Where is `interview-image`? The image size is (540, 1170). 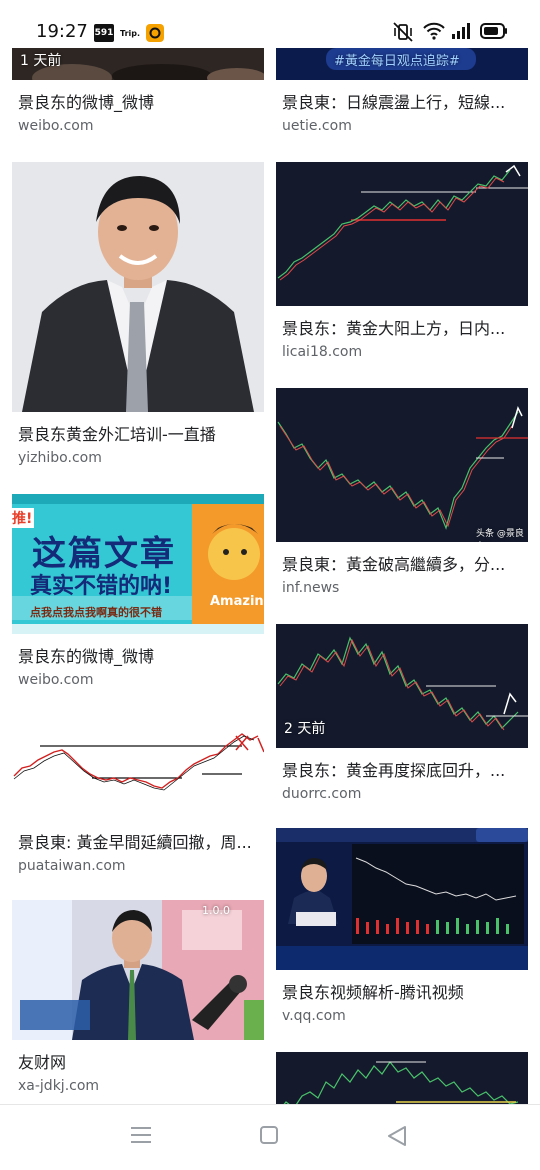 interview-image is located at coordinates (138, 970).